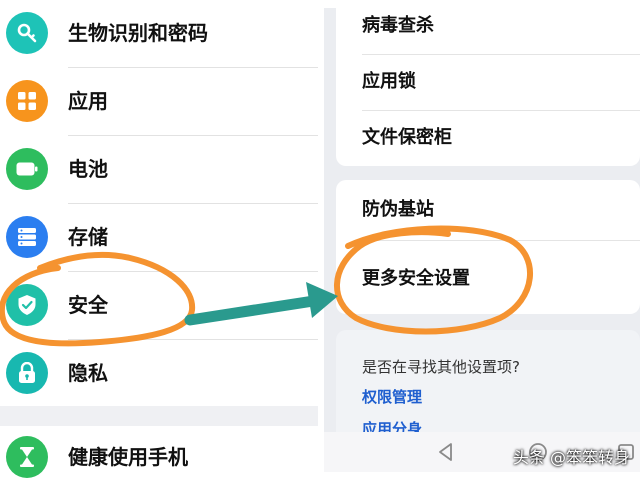 Image resolution: width=640 pixels, height=480 pixels. I want to click on app-lock-item: 应用锁, so click(389, 82).